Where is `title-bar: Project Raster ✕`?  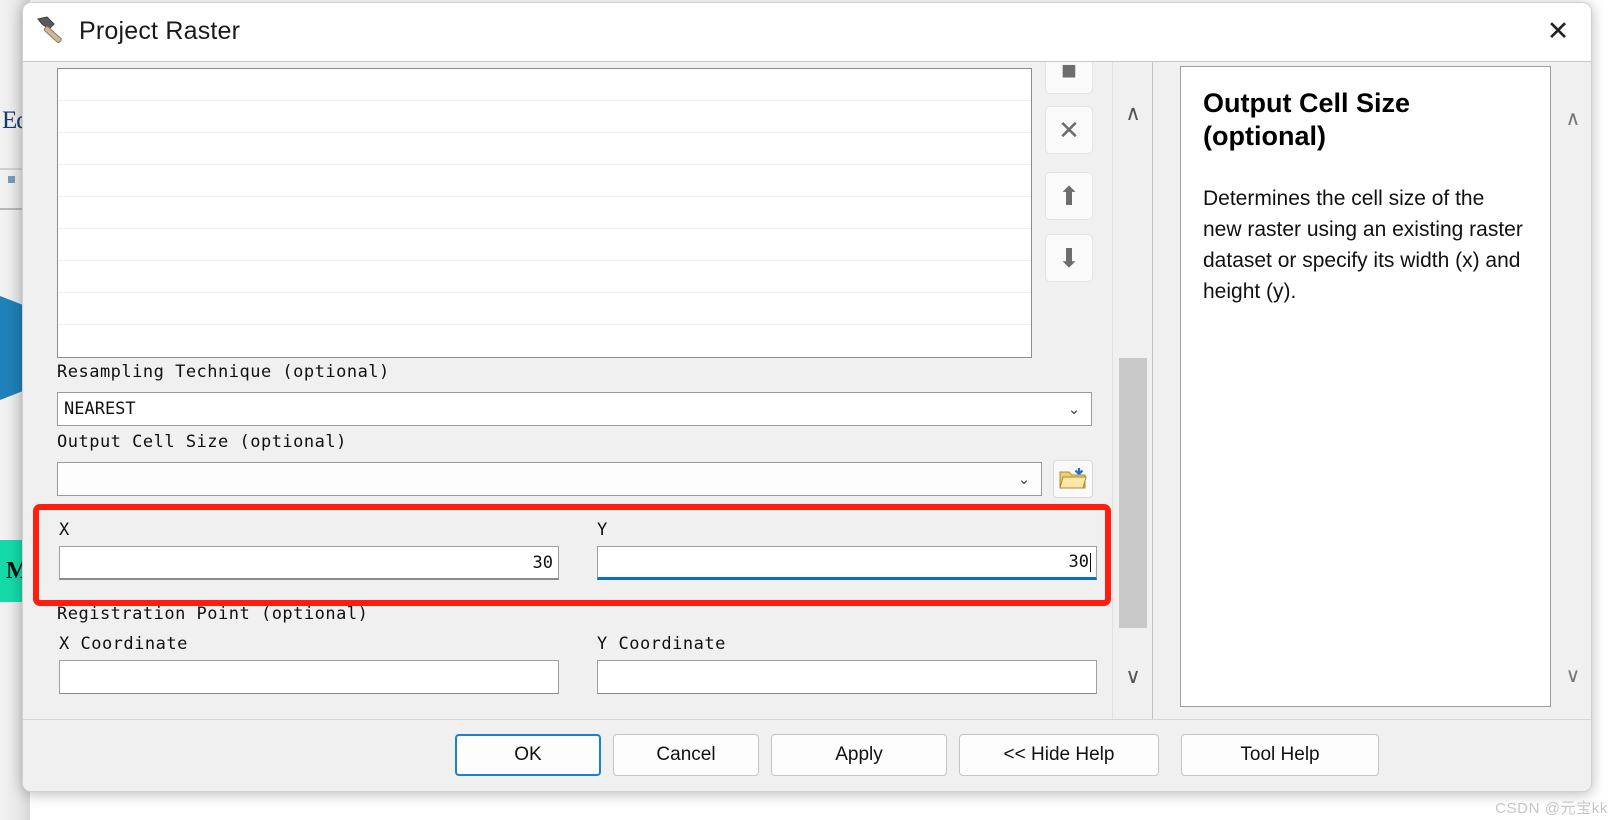 title-bar: Project Raster ✕ is located at coordinates (807, 32).